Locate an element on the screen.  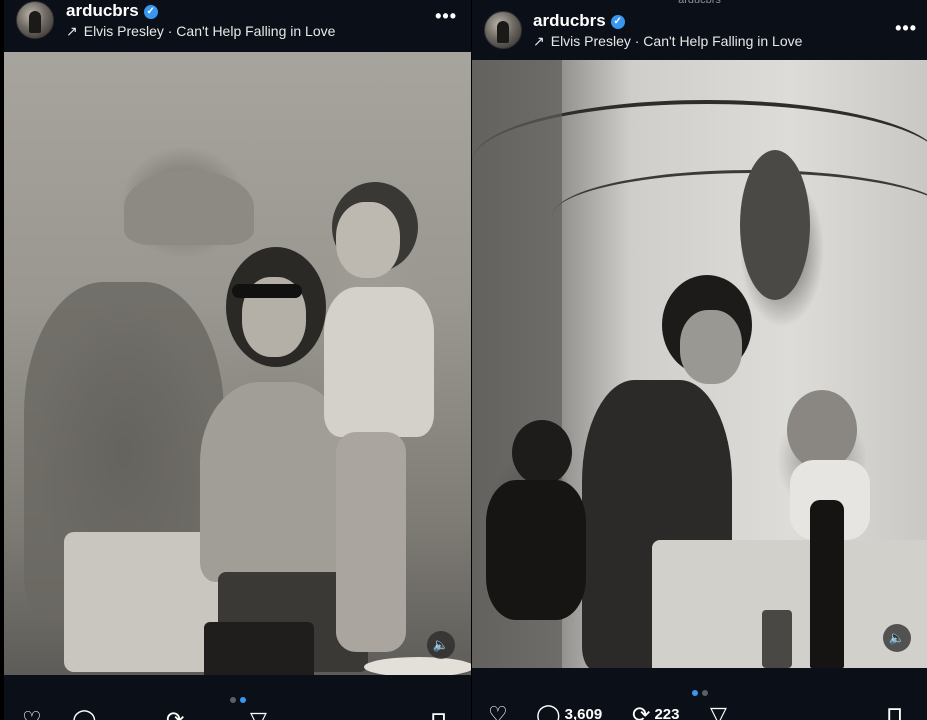
repost-button: ⟳ is located at coordinates (175, 714).